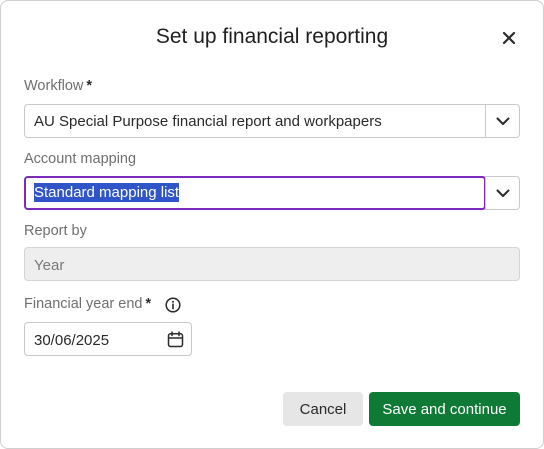  I want to click on financial-year-end-label-text: Financial year end, so click(83, 304).